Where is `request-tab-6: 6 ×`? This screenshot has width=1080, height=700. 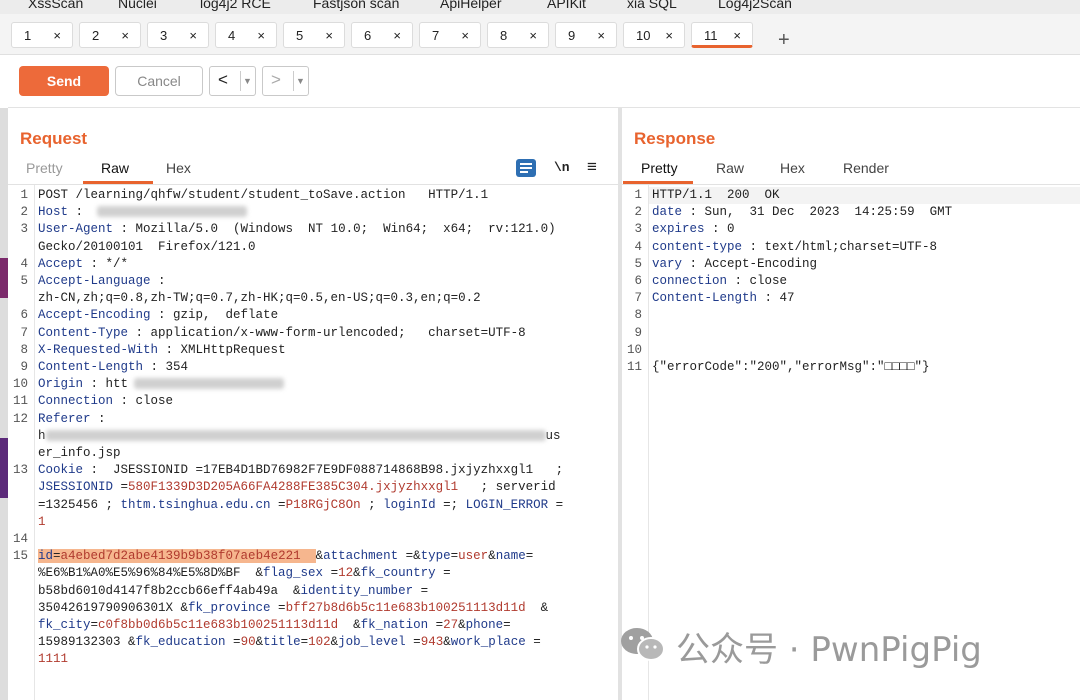
request-tab-6: 6 × is located at coordinates (382, 35).